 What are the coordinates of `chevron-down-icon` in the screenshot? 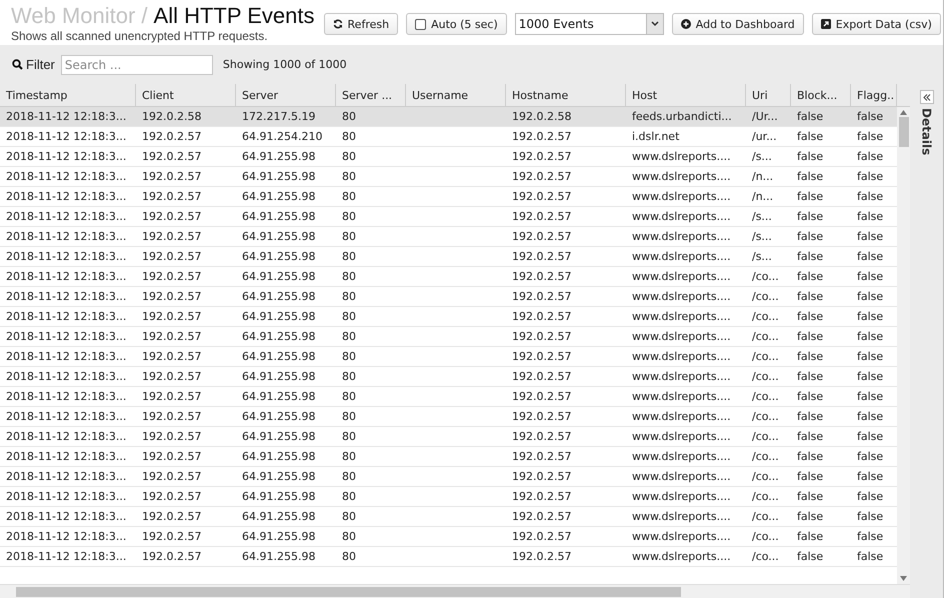 It's located at (654, 24).